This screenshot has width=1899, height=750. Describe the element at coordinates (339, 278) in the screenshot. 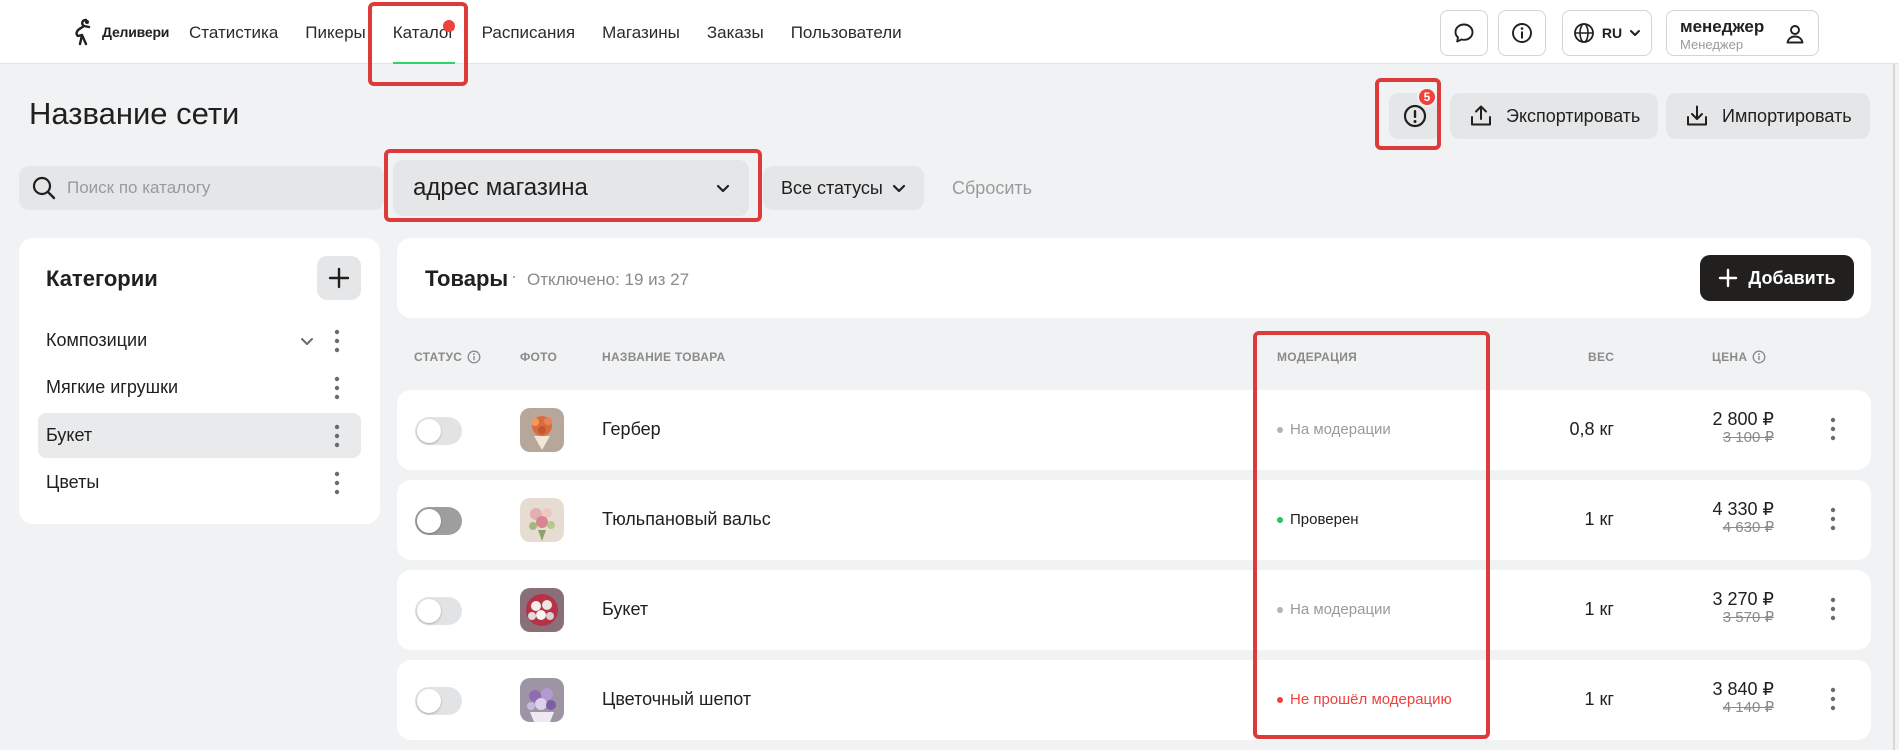

I see `add-category-button` at that location.